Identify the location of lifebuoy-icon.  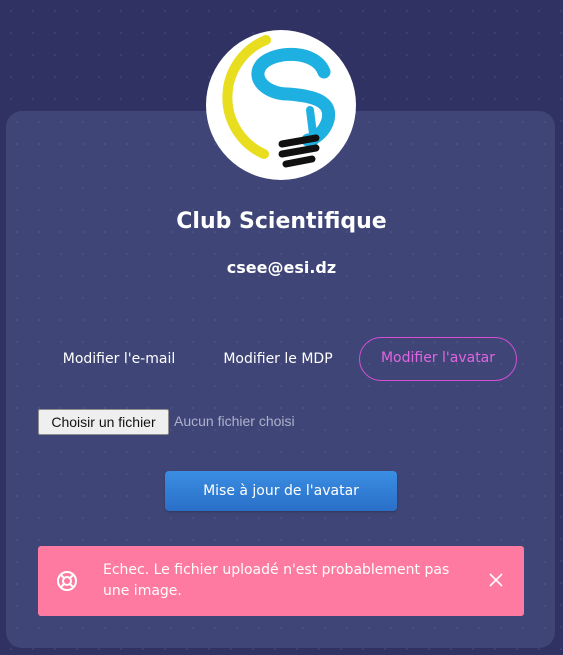
(67, 581).